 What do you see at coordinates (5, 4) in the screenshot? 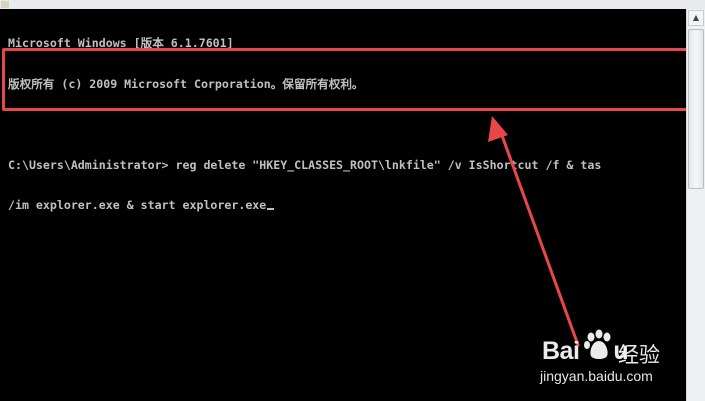
I see `title-bar-icon` at bounding box center [5, 4].